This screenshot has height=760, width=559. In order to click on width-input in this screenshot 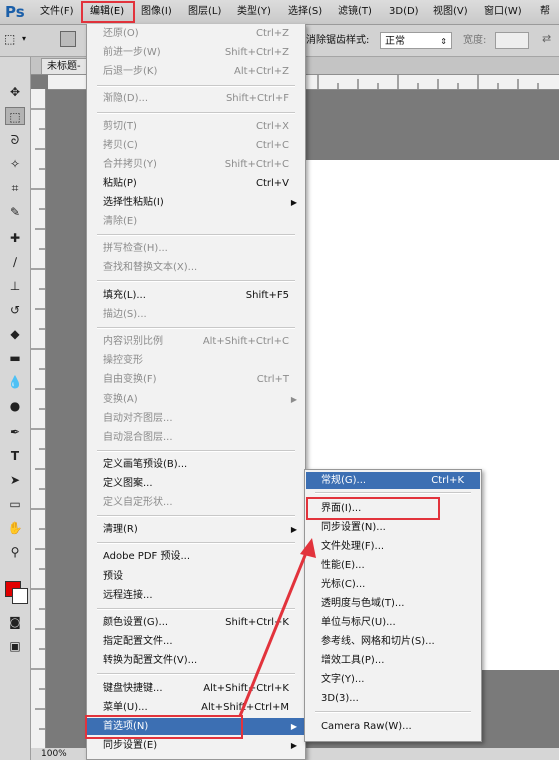, I will do `click(512, 40)`.